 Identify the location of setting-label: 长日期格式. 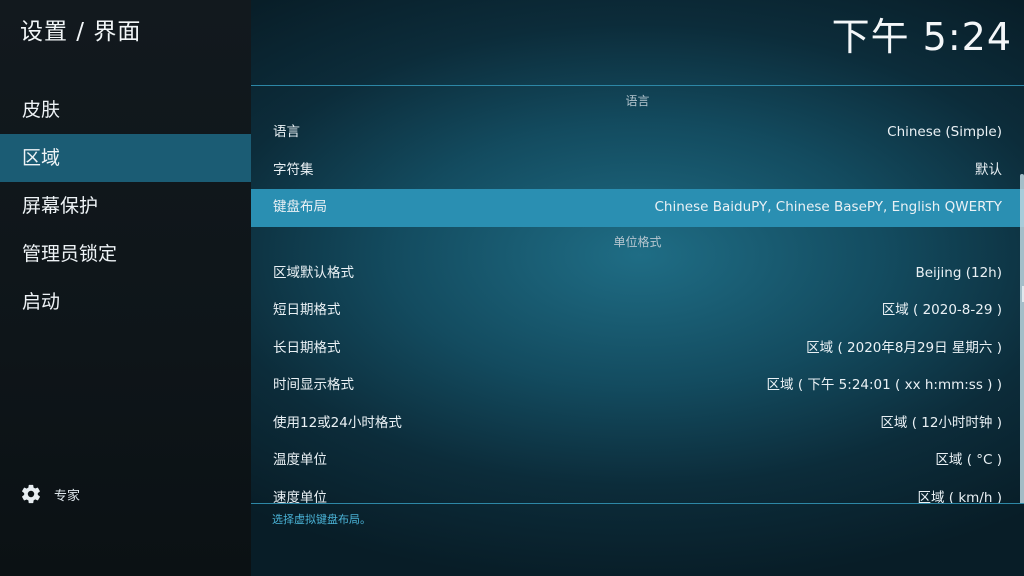
(307, 347).